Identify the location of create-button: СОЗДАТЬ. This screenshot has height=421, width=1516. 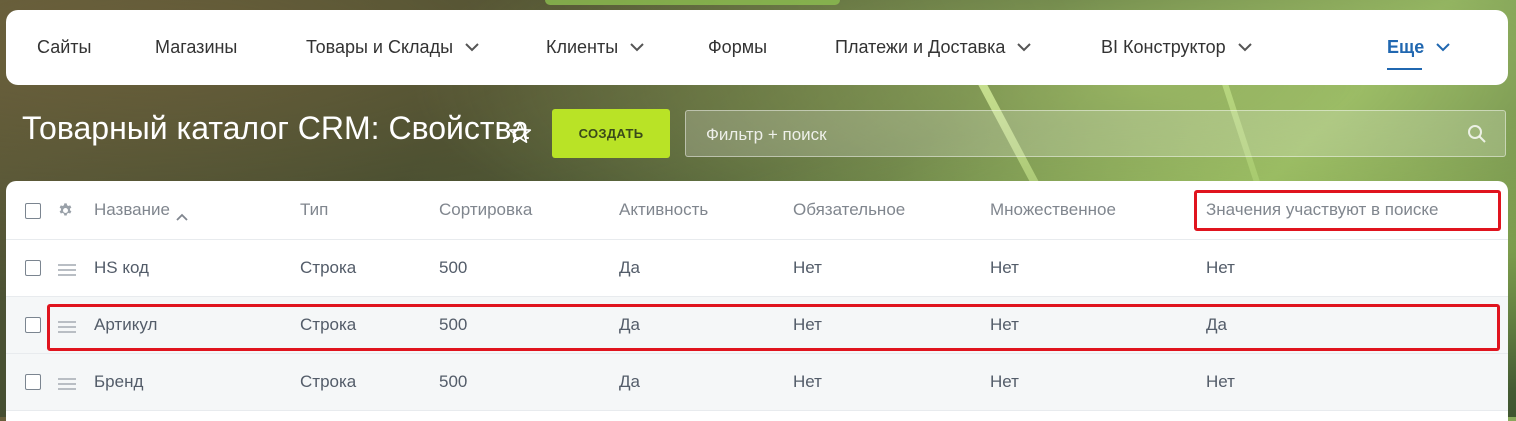
(611, 133).